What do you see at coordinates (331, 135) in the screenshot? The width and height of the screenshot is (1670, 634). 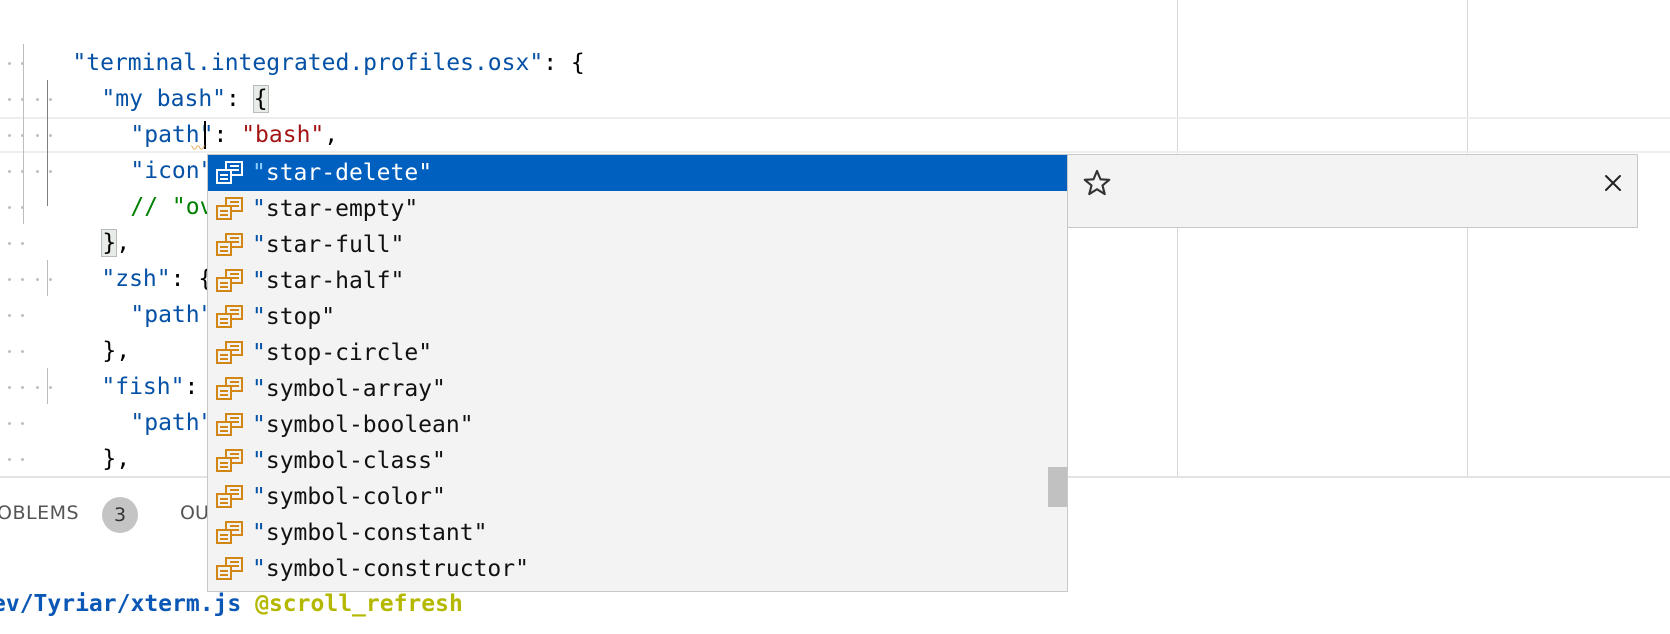 I see `json-punctuation: ,` at bounding box center [331, 135].